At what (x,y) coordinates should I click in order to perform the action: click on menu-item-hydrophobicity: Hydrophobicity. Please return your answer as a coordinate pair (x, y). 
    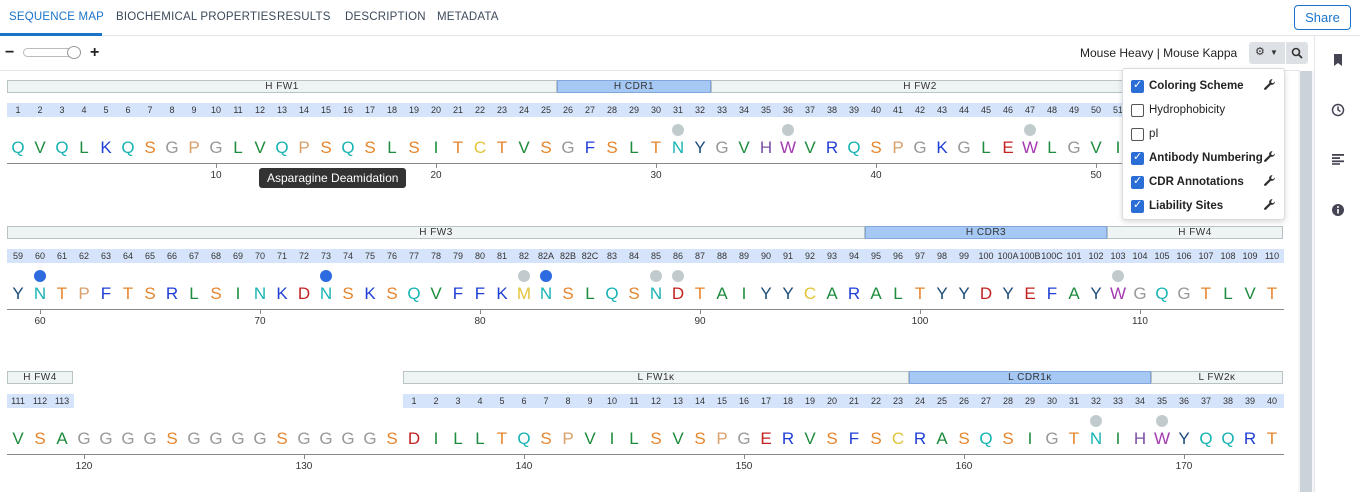
    Looking at the image, I should click on (1204, 111).